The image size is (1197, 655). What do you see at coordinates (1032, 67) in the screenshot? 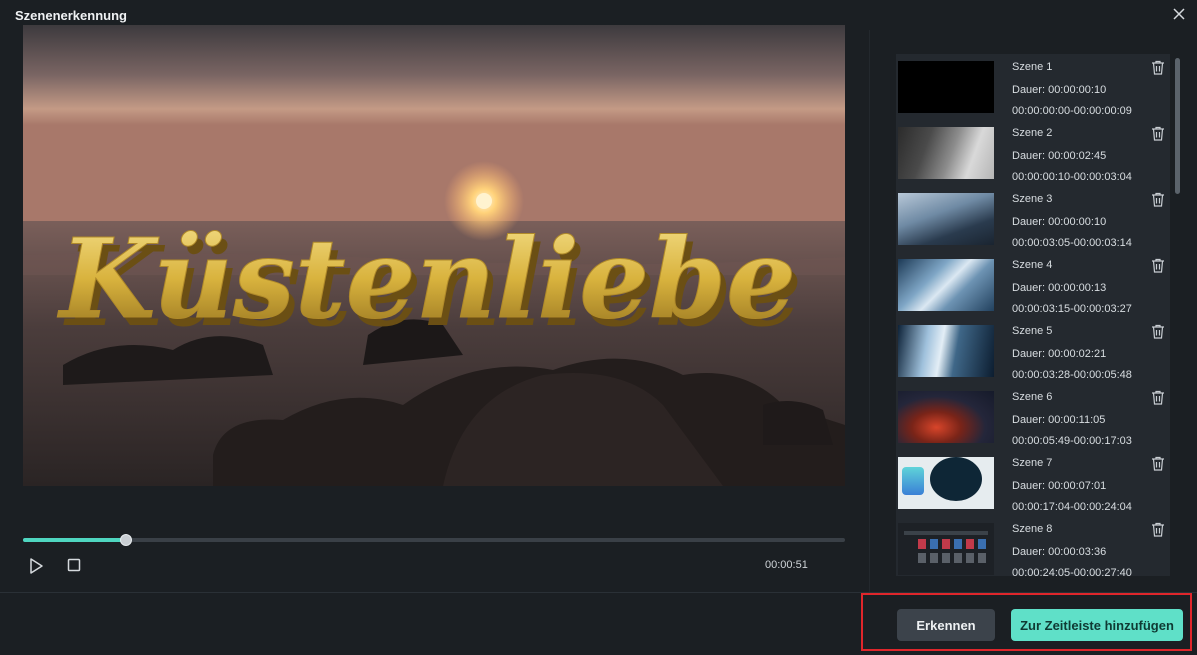
I see `scene-name: Szene 1` at bounding box center [1032, 67].